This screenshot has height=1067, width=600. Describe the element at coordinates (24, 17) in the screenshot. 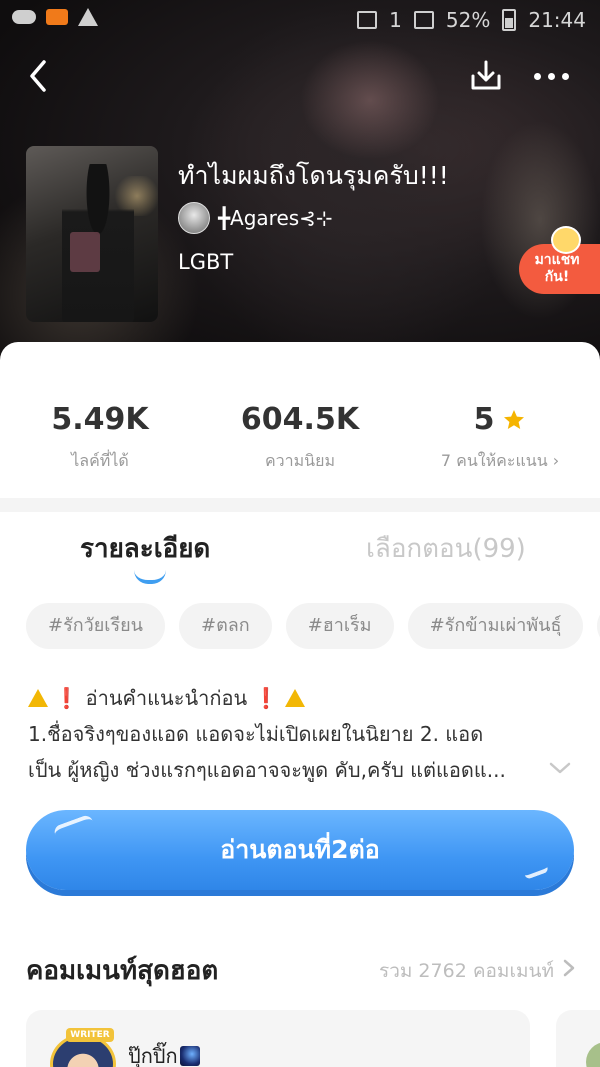

I see `cloud-icon` at that location.